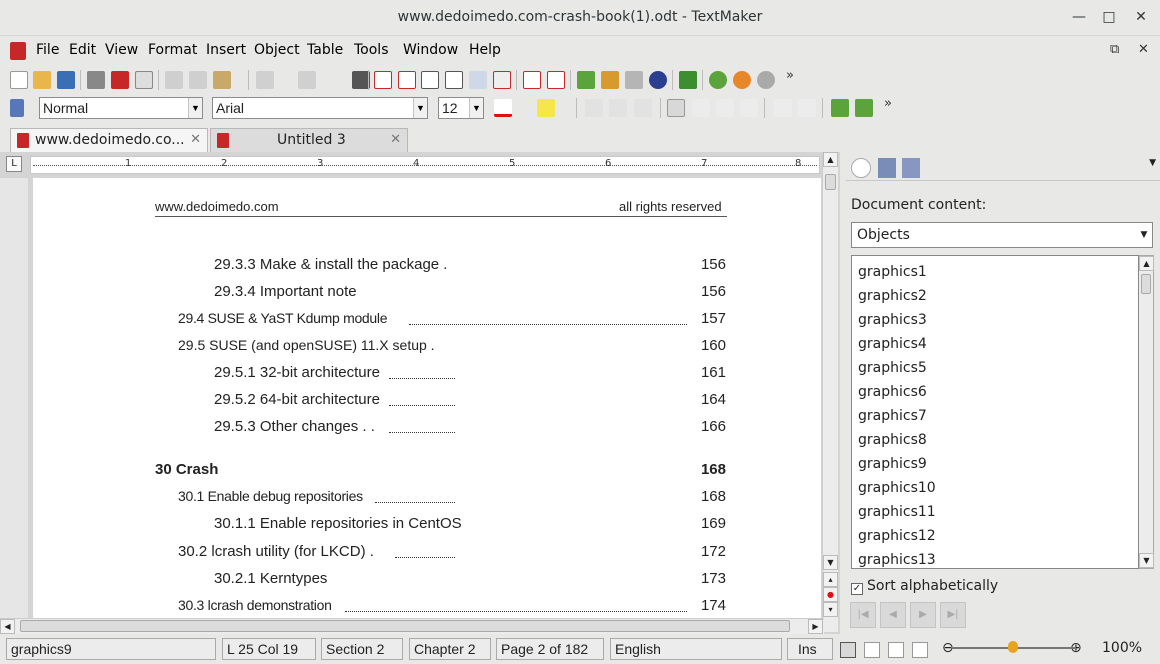  I want to click on scroll-right-icon: ▶, so click(815, 626).